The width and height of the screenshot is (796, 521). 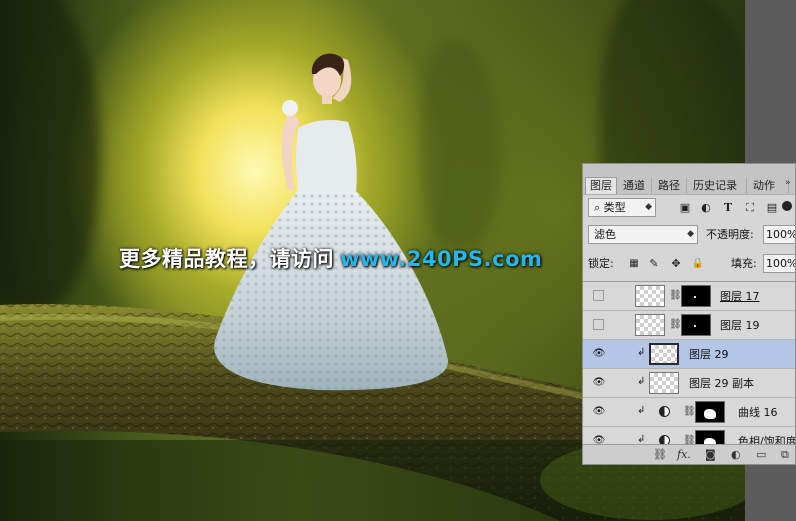 What do you see at coordinates (664, 411) in the screenshot?
I see `adjustment-layer-icon` at bounding box center [664, 411].